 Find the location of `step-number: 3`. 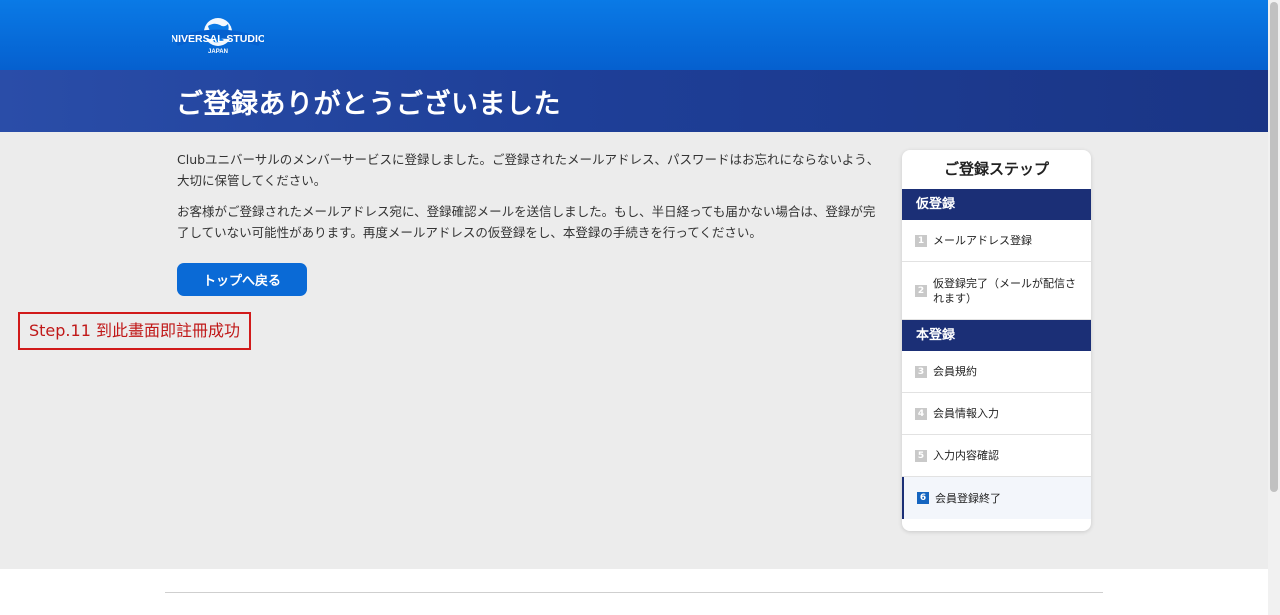

step-number: 3 is located at coordinates (921, 371).